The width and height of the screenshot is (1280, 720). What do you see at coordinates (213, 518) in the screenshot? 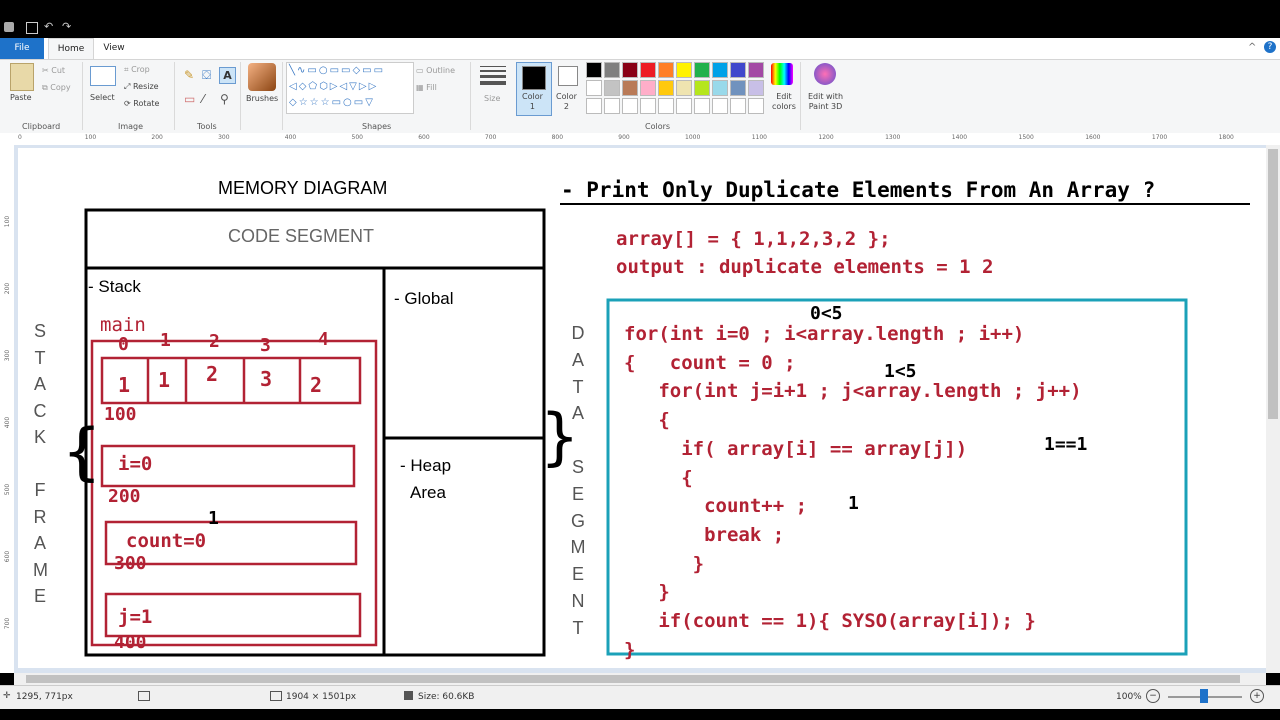
I see `count-overwrite-value: 1` at bounding box center [213, 518].